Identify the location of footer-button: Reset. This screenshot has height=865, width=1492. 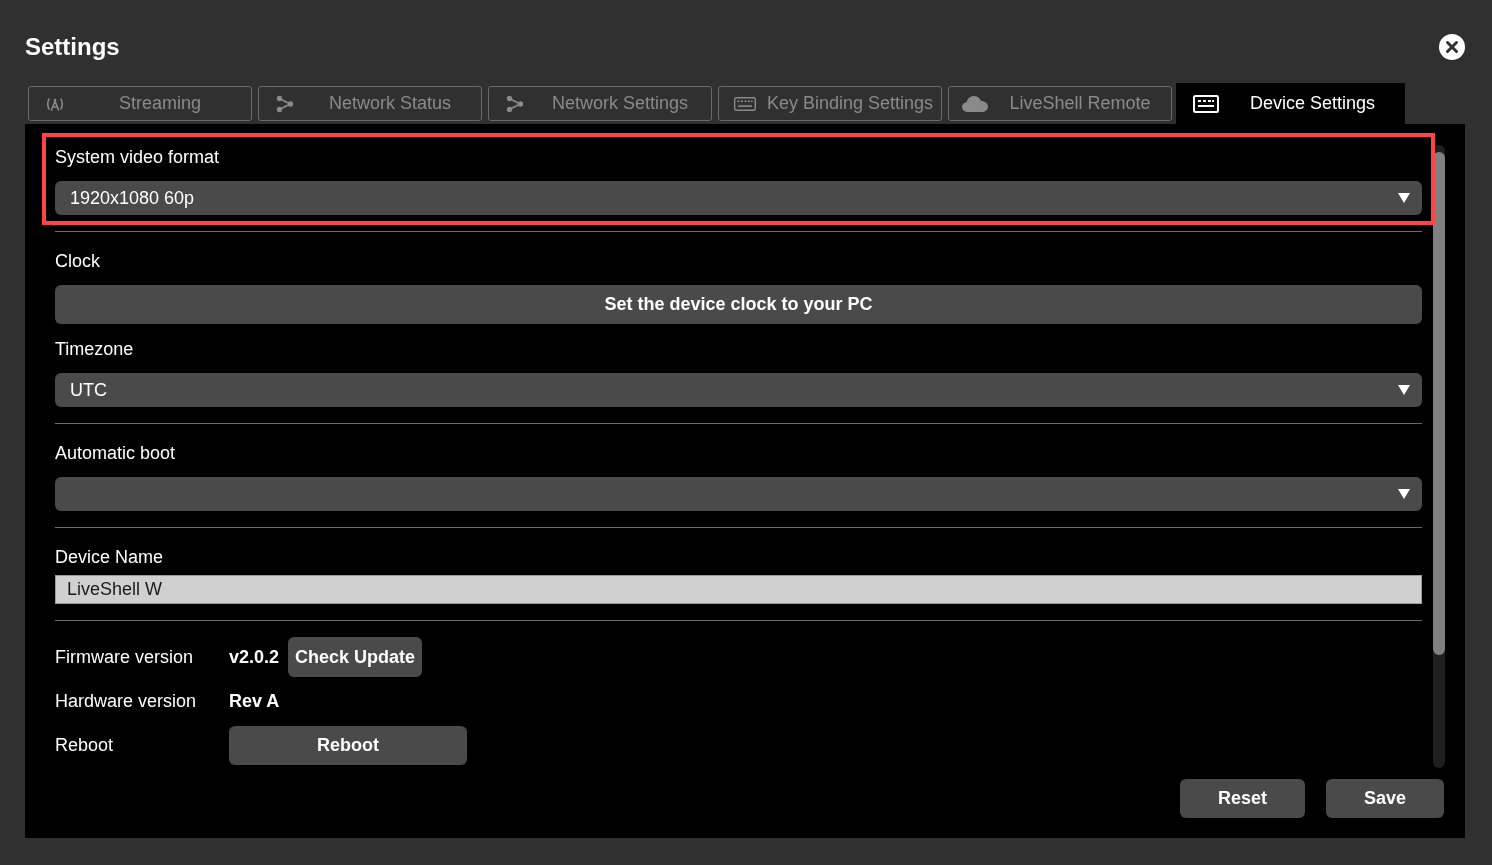
(1242, 798).